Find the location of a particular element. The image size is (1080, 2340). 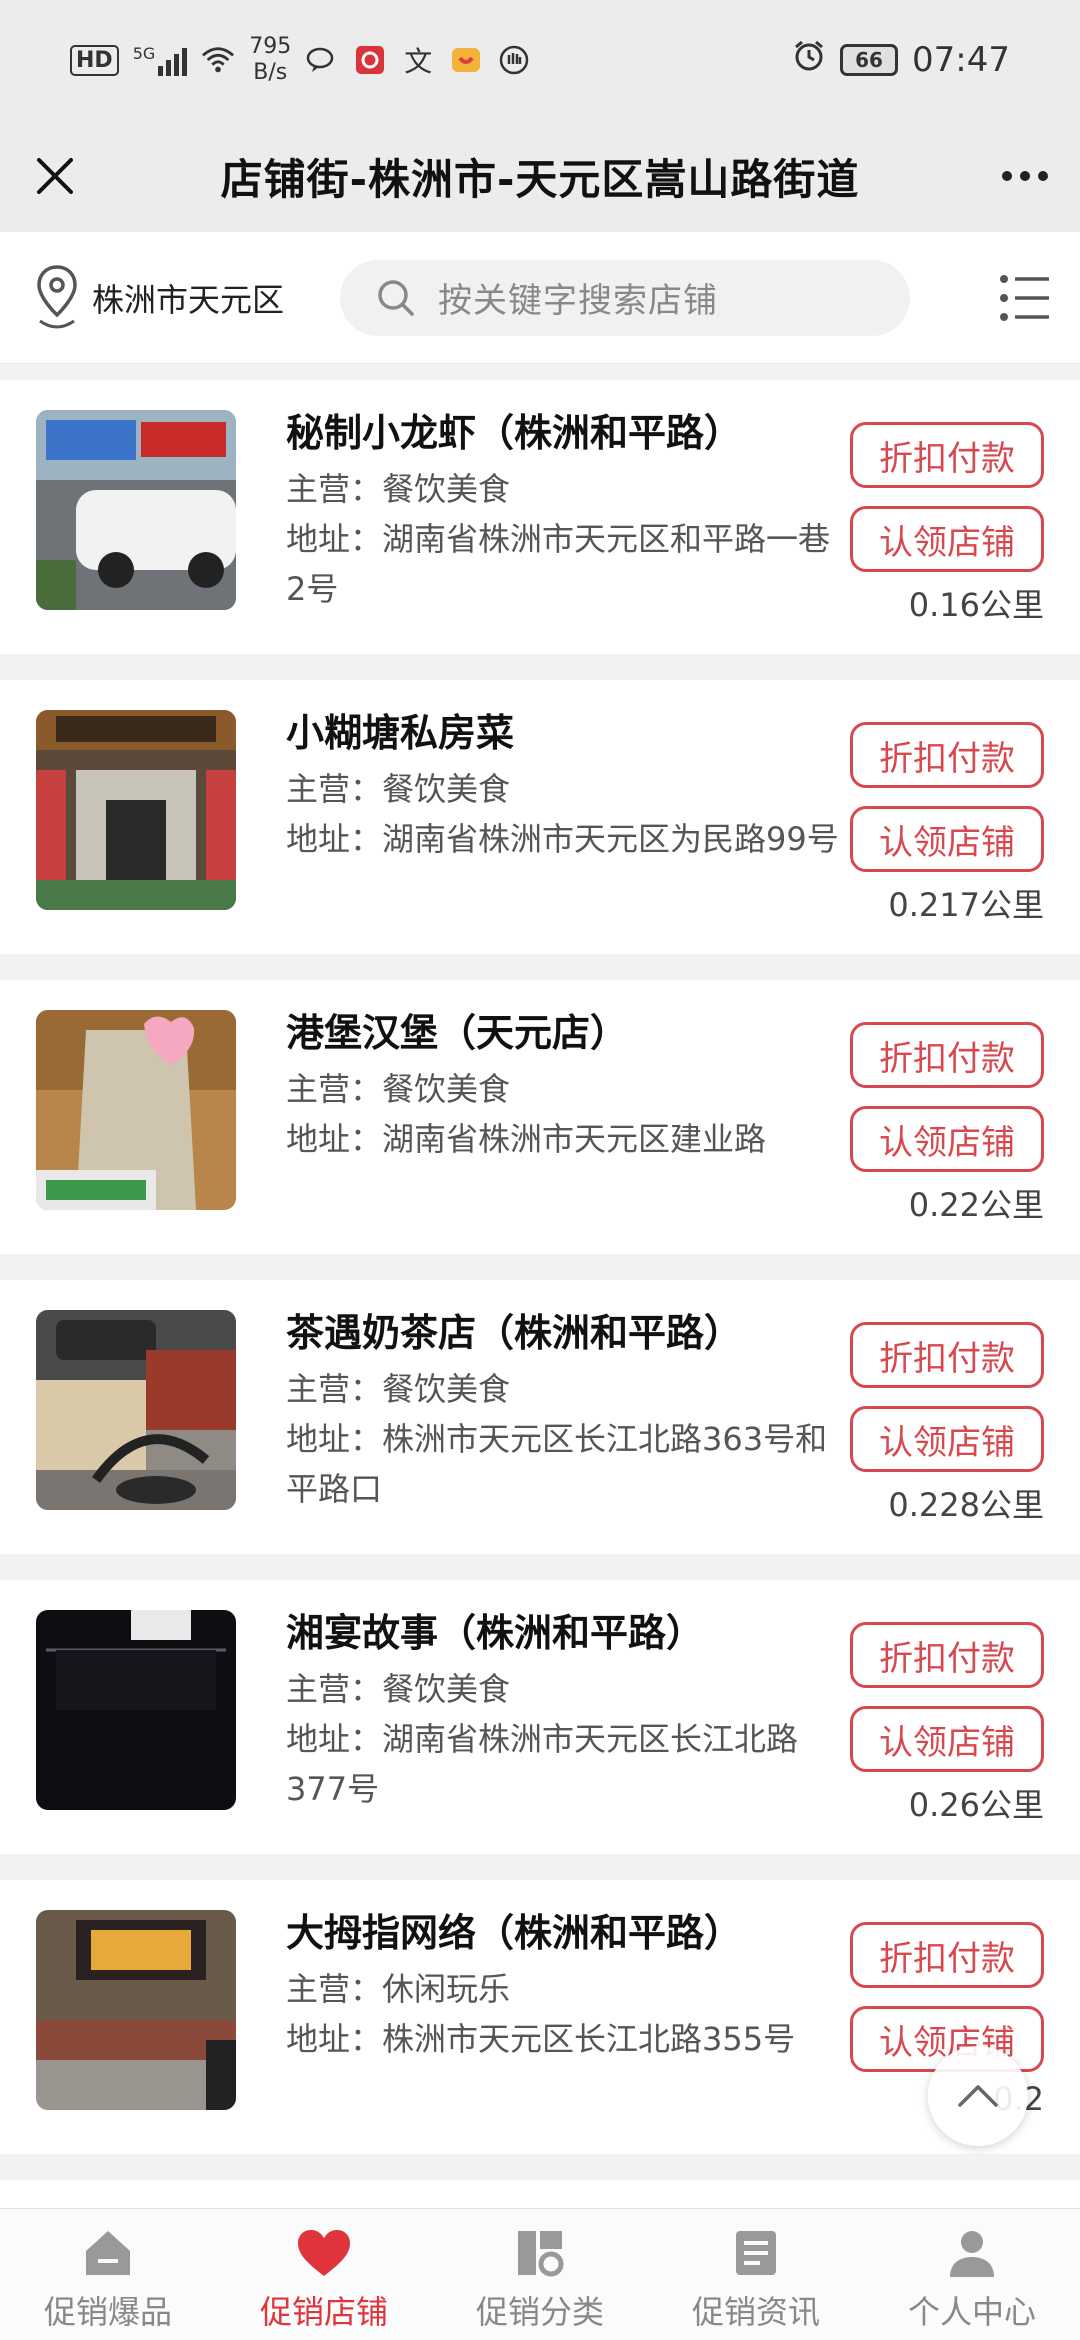

nav-item-news: 促销资讯 is located at coordinates (756, 2274).